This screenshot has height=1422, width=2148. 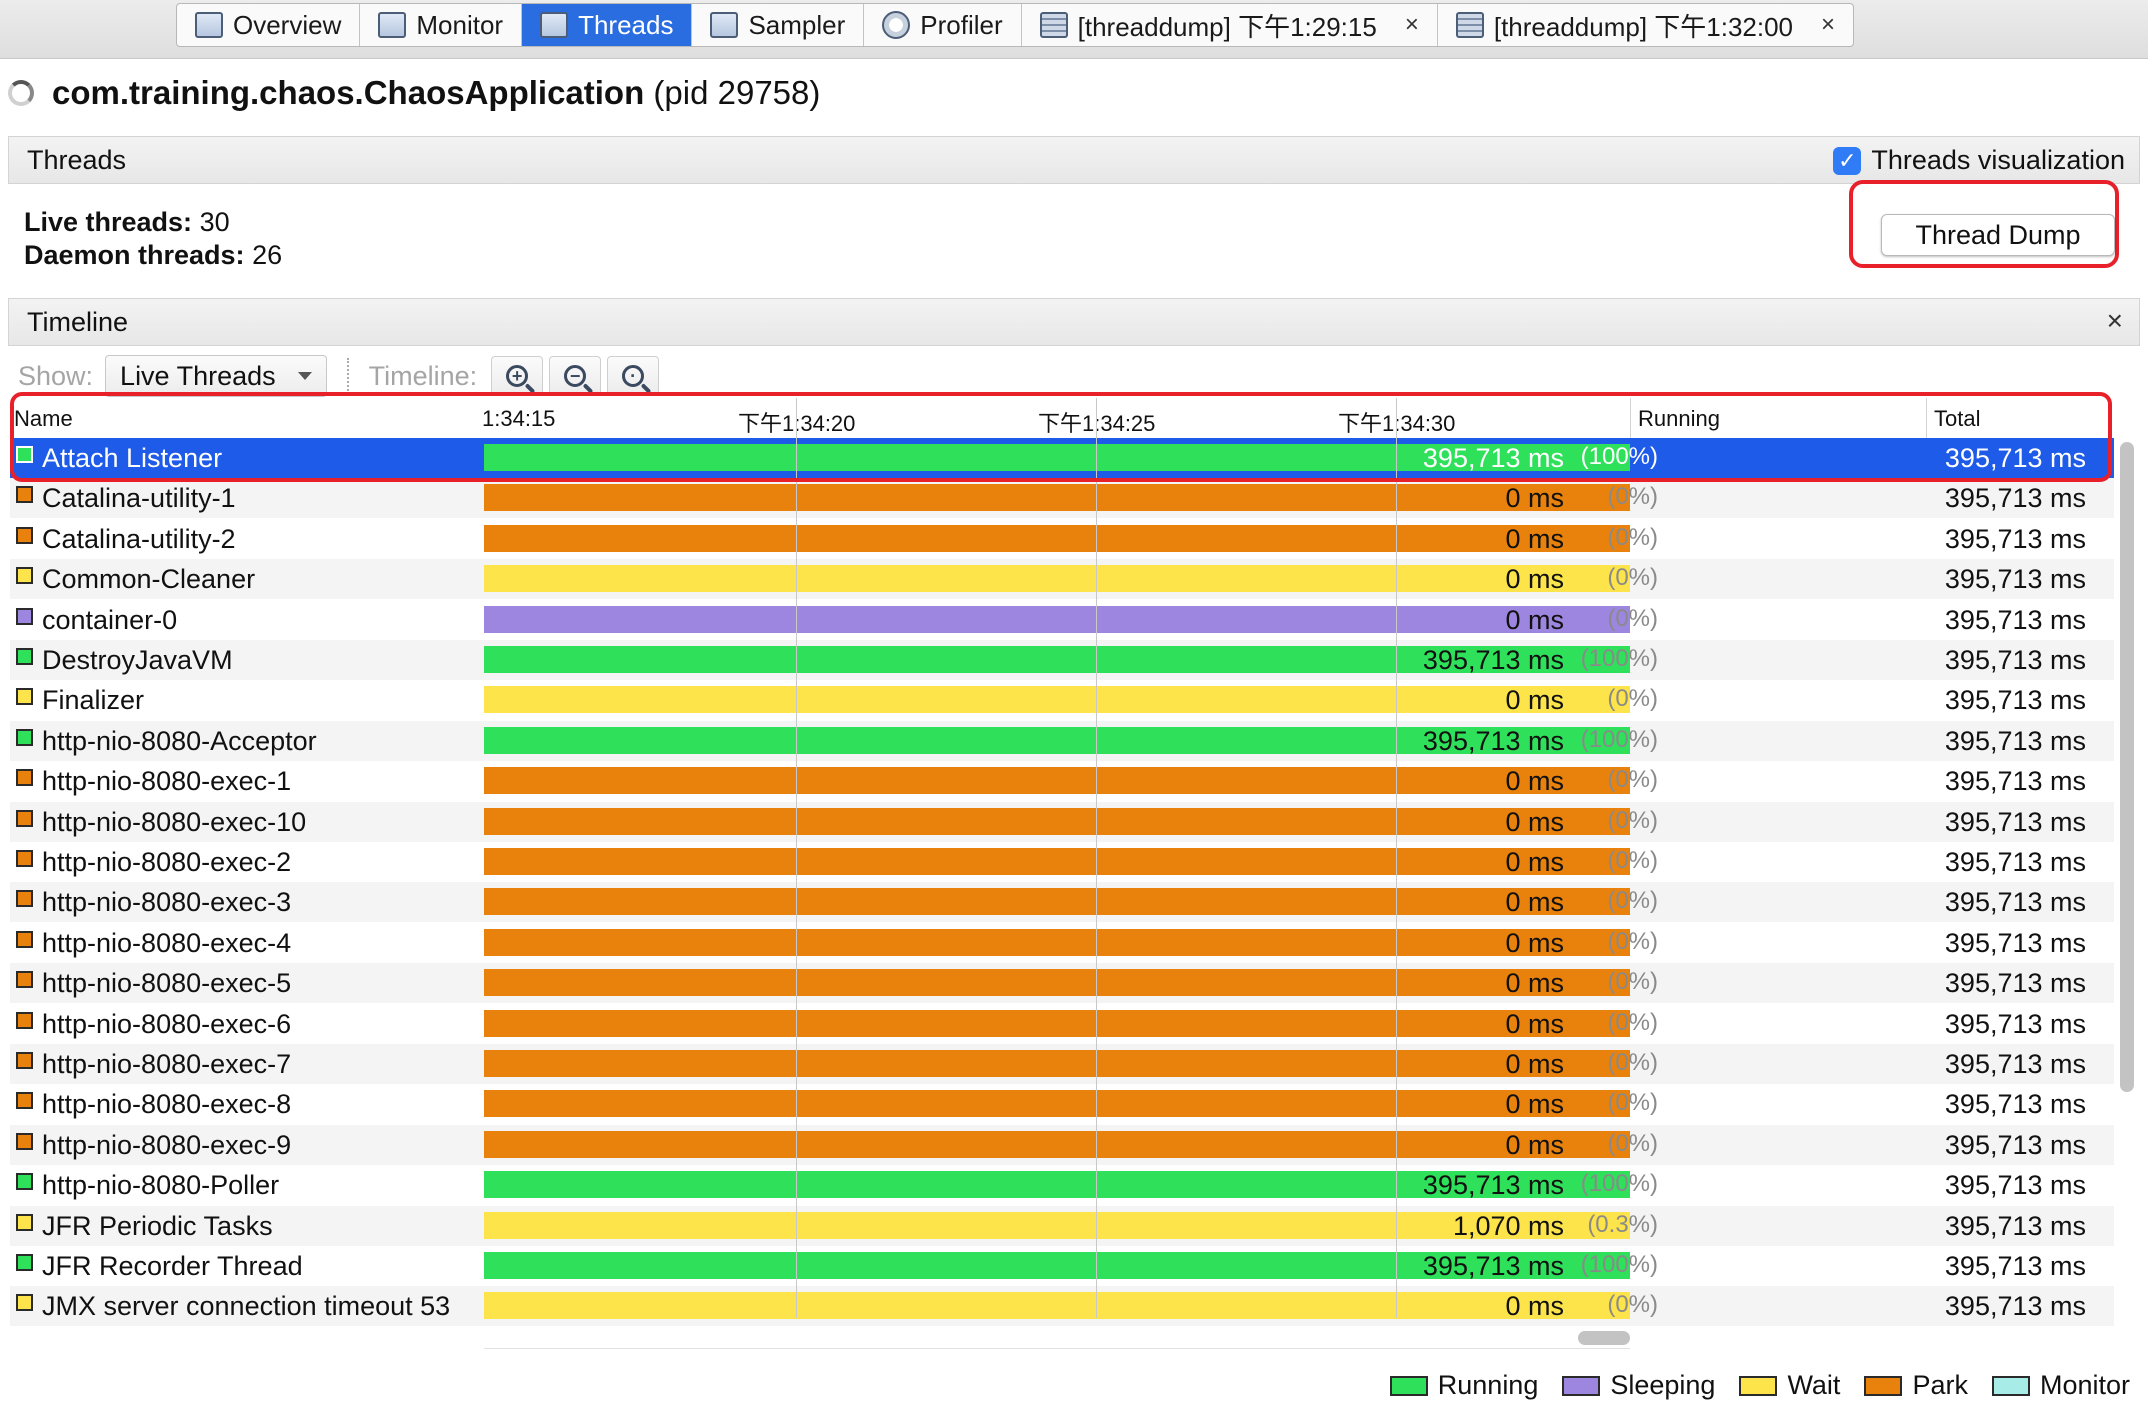 I want to click on thread-name: http-nio-8080-exec-2, so click(x=167, y=862).